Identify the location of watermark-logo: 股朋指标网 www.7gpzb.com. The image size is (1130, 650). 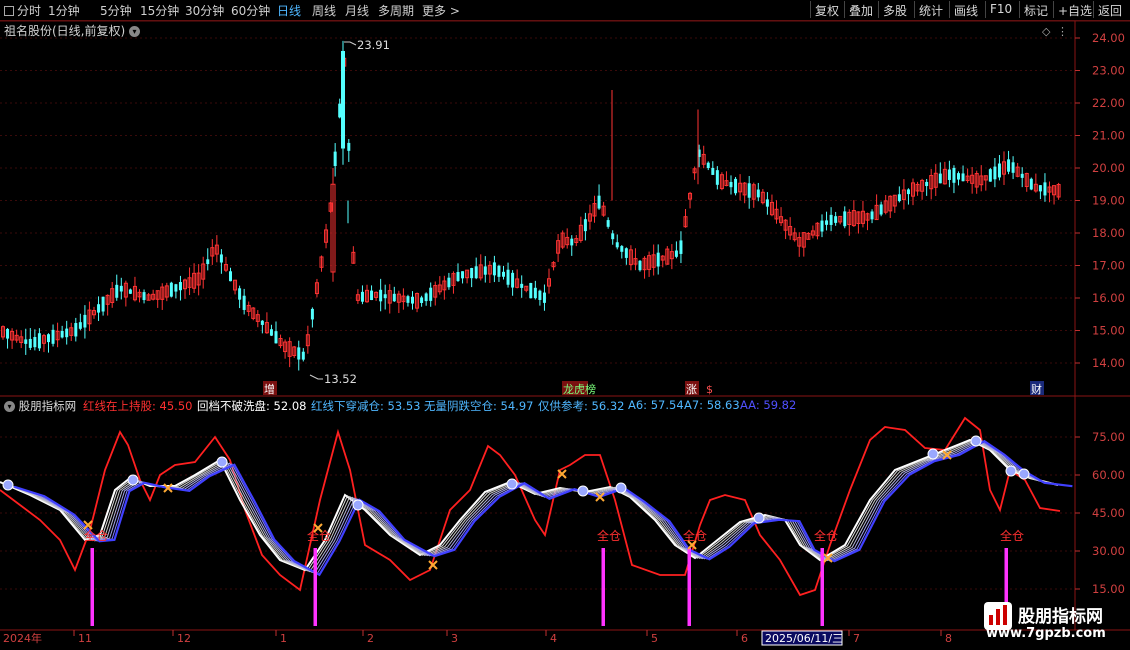
(1054, 624).